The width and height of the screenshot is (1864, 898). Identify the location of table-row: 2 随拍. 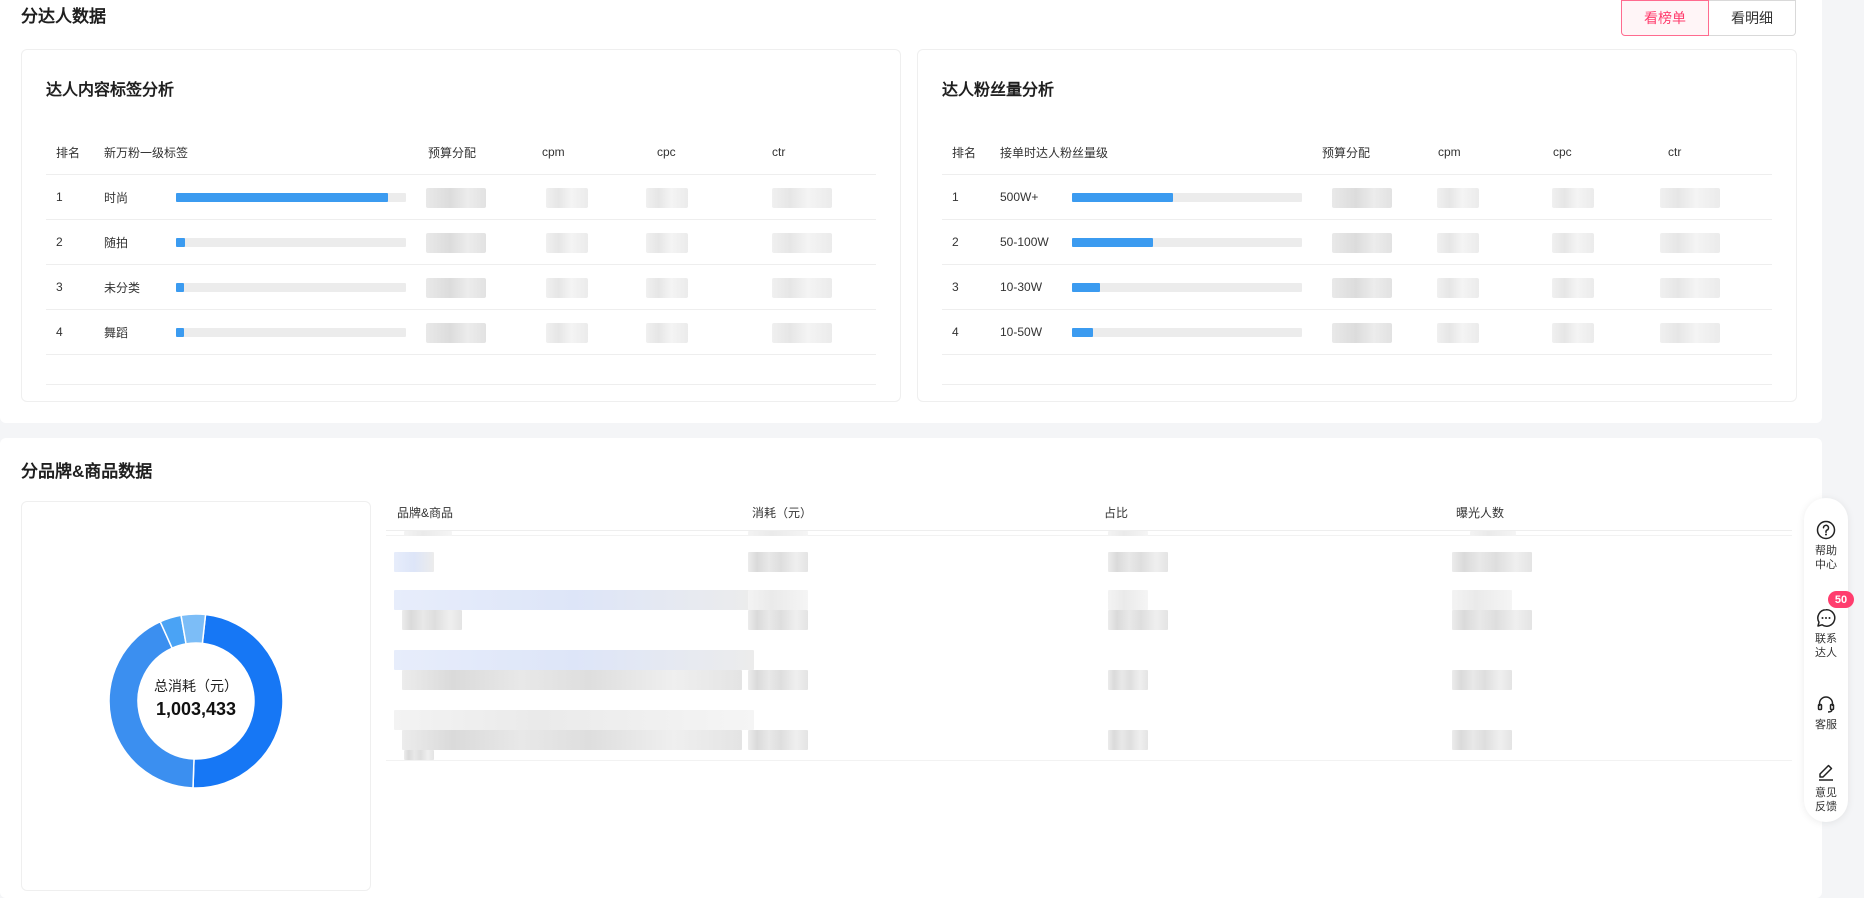
(461, 242).